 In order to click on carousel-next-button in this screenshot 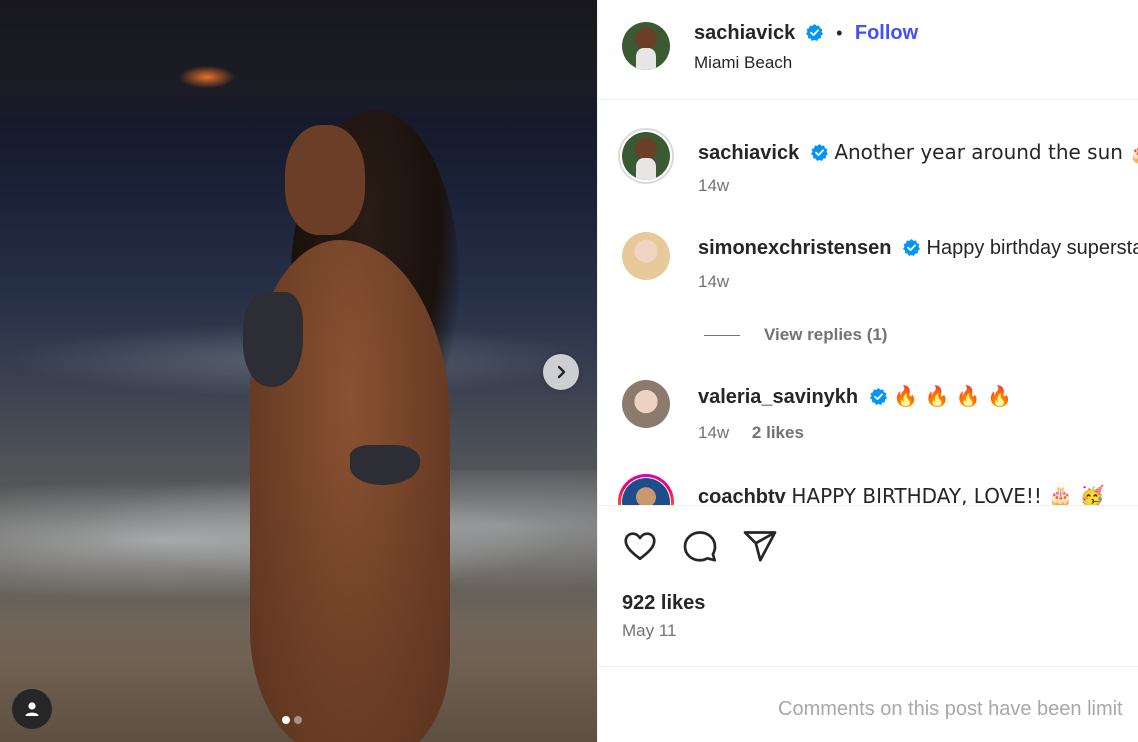, I will do `click(561, 372)`.